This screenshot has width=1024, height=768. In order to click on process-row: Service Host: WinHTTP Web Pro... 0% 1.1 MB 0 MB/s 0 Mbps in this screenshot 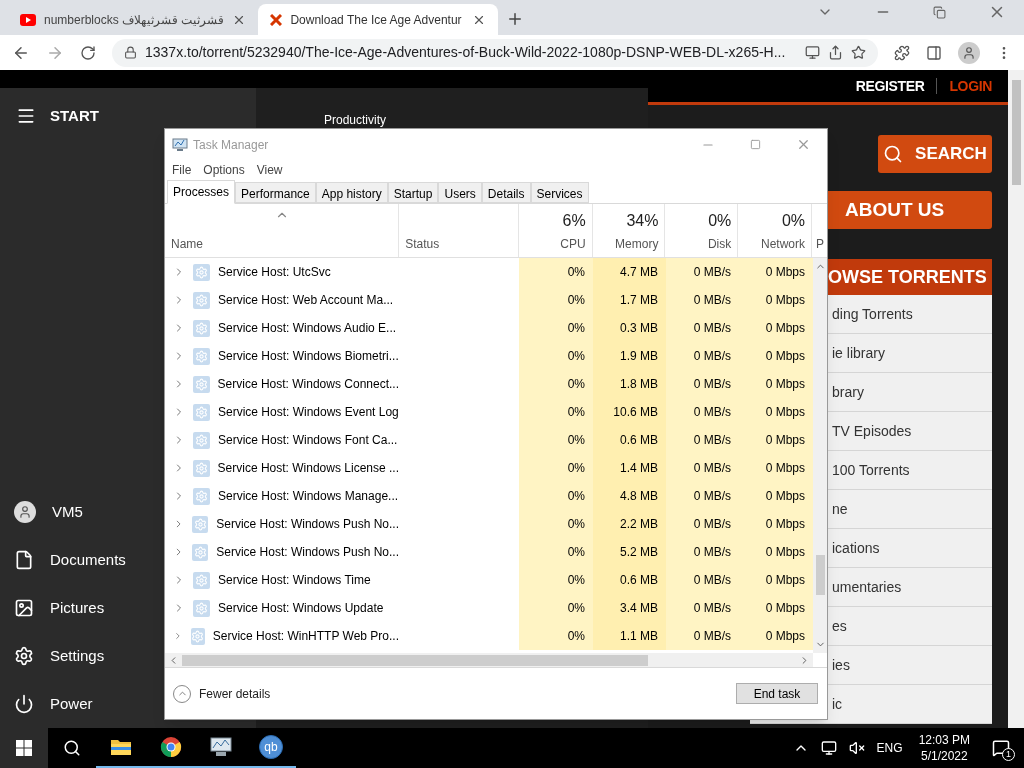, I will do `click(489, 636)`.